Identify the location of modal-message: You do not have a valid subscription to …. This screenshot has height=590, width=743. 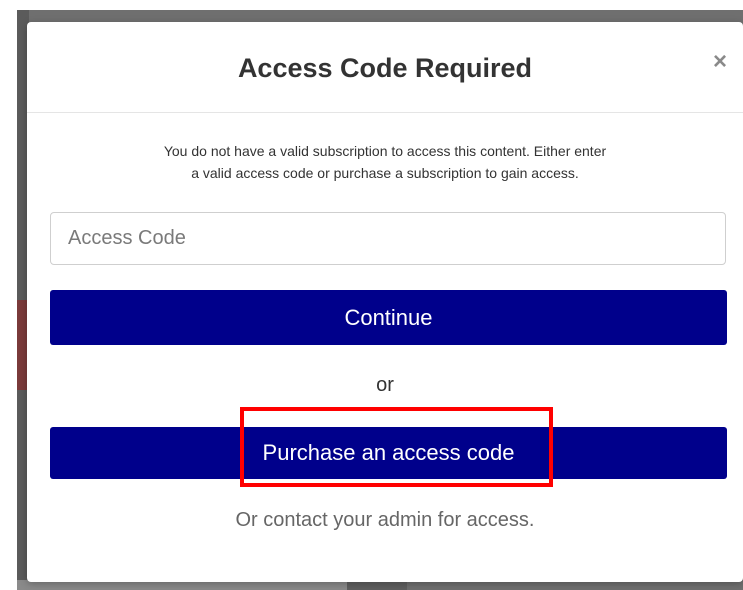
(385, 162).